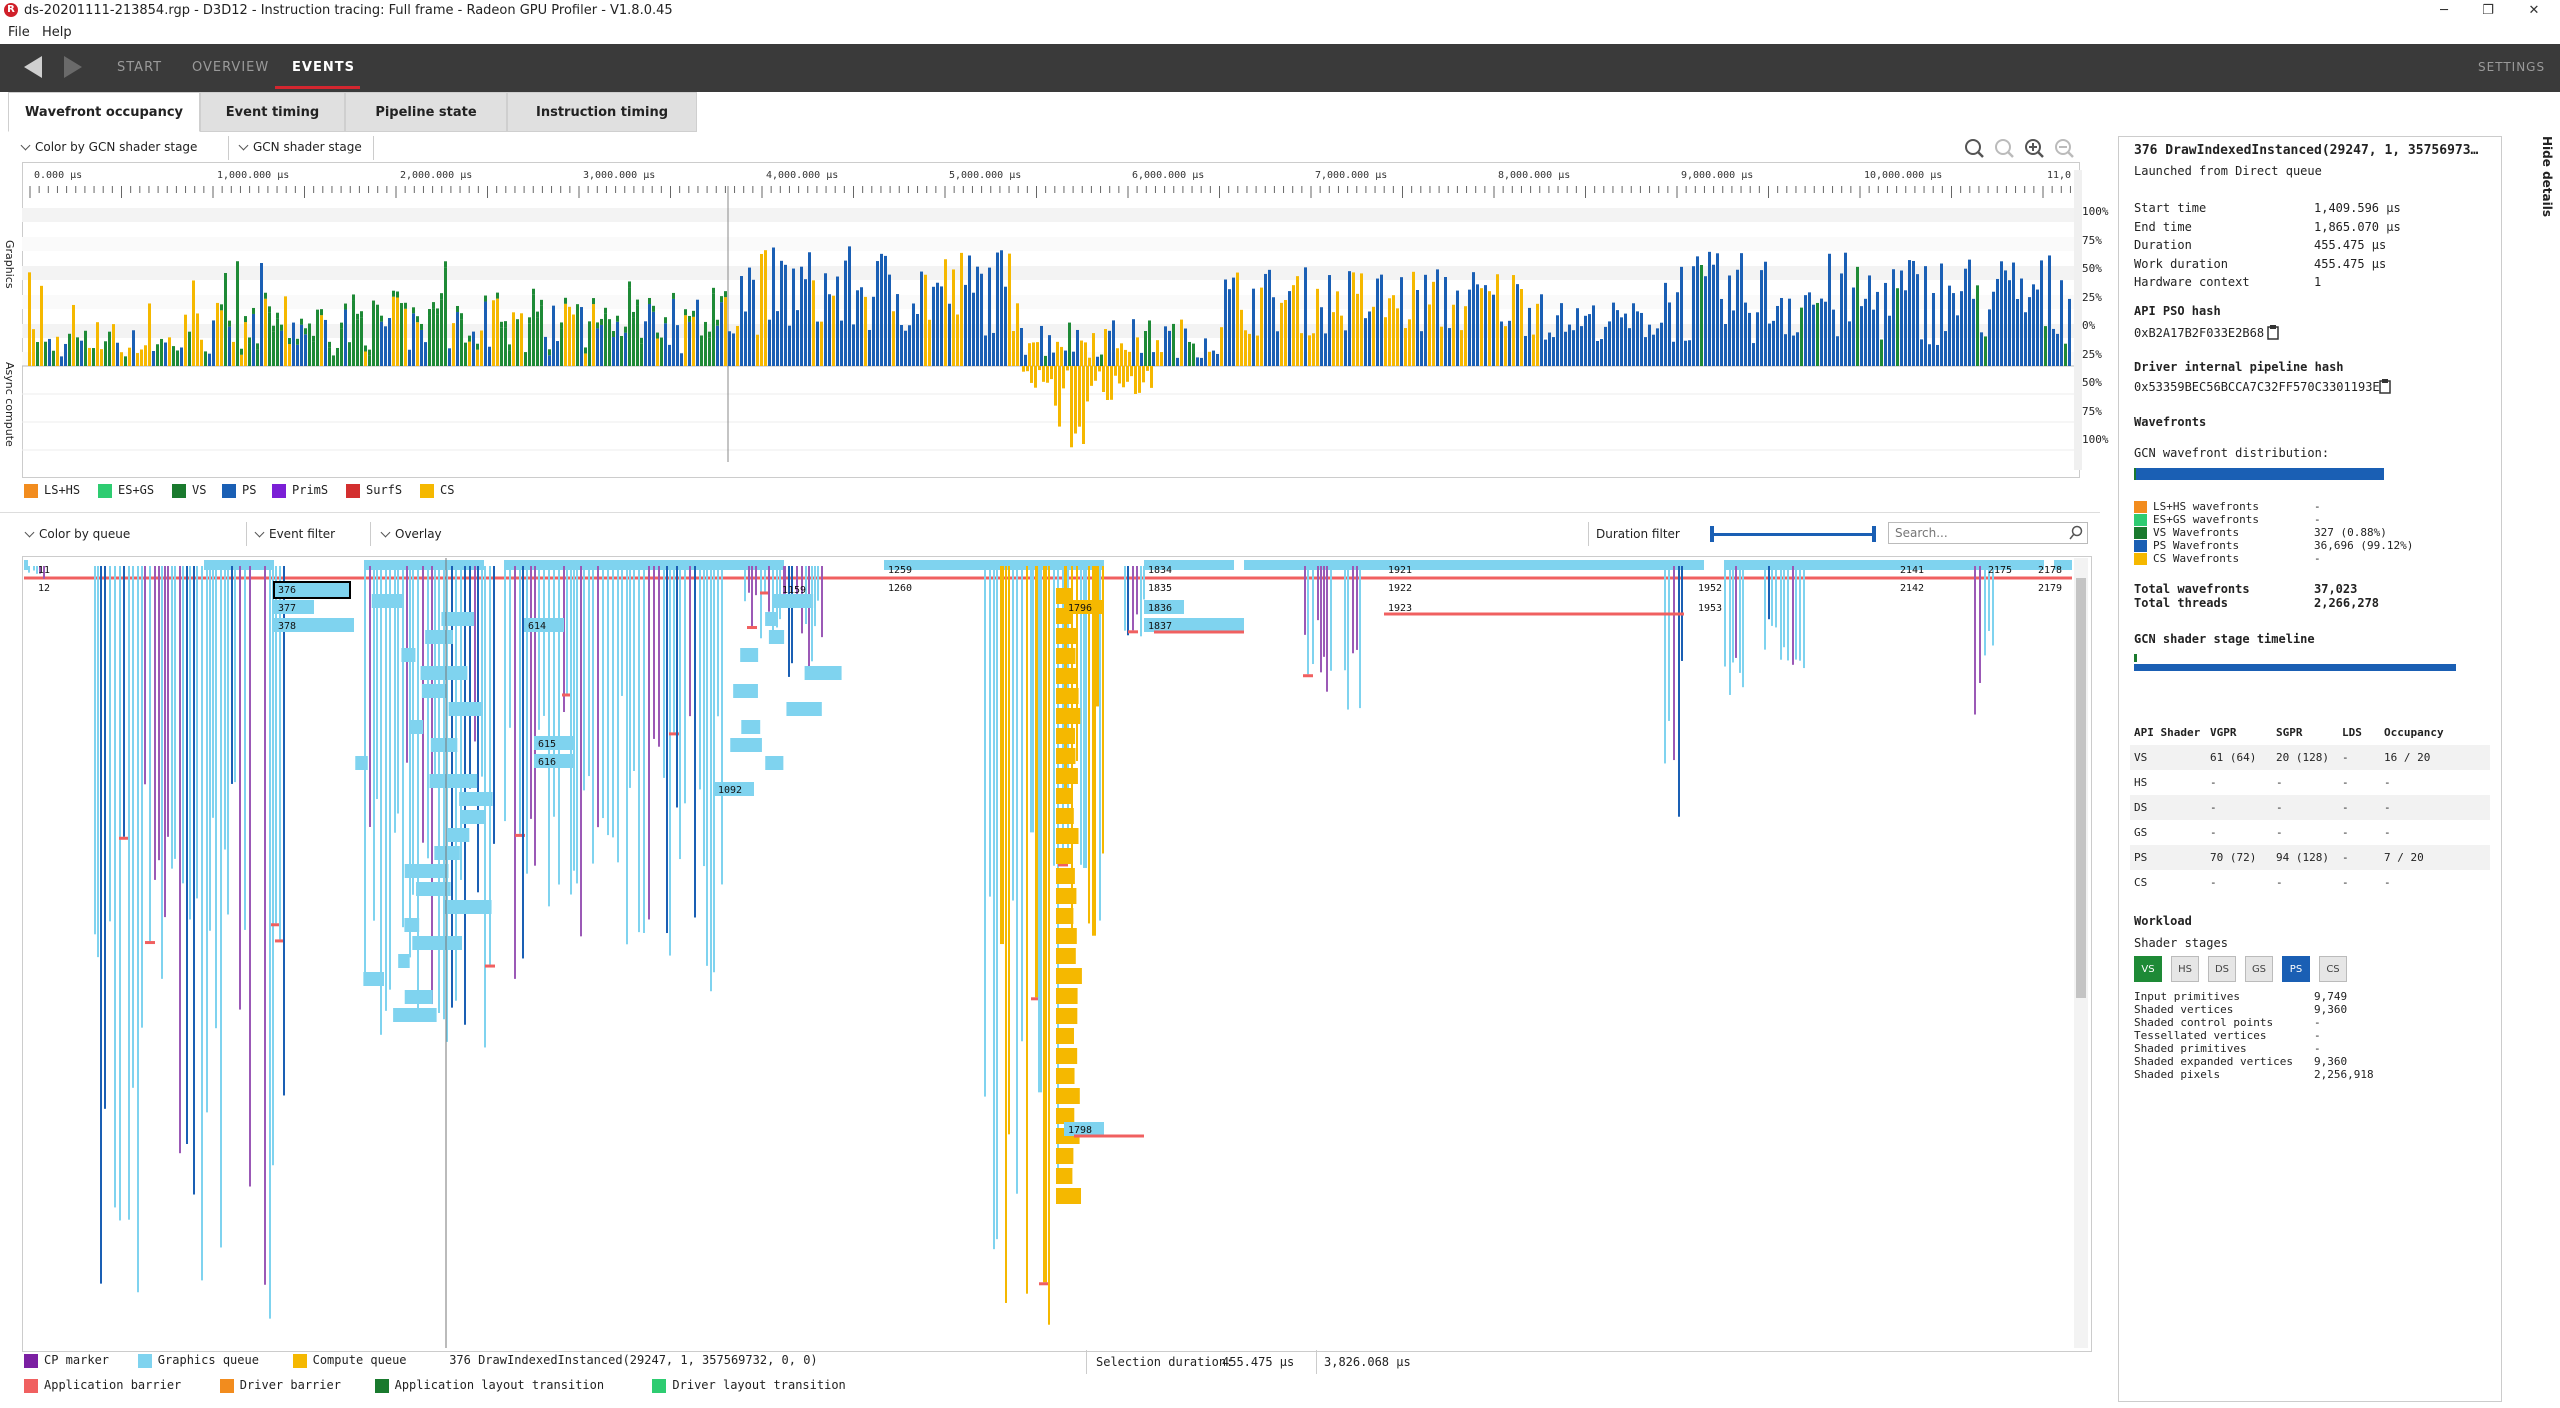  What do you see at coordinates (294, 534) in the screenshot?
I see `event-filter-dropdown: Event filter` at bounding box center [294, 534].